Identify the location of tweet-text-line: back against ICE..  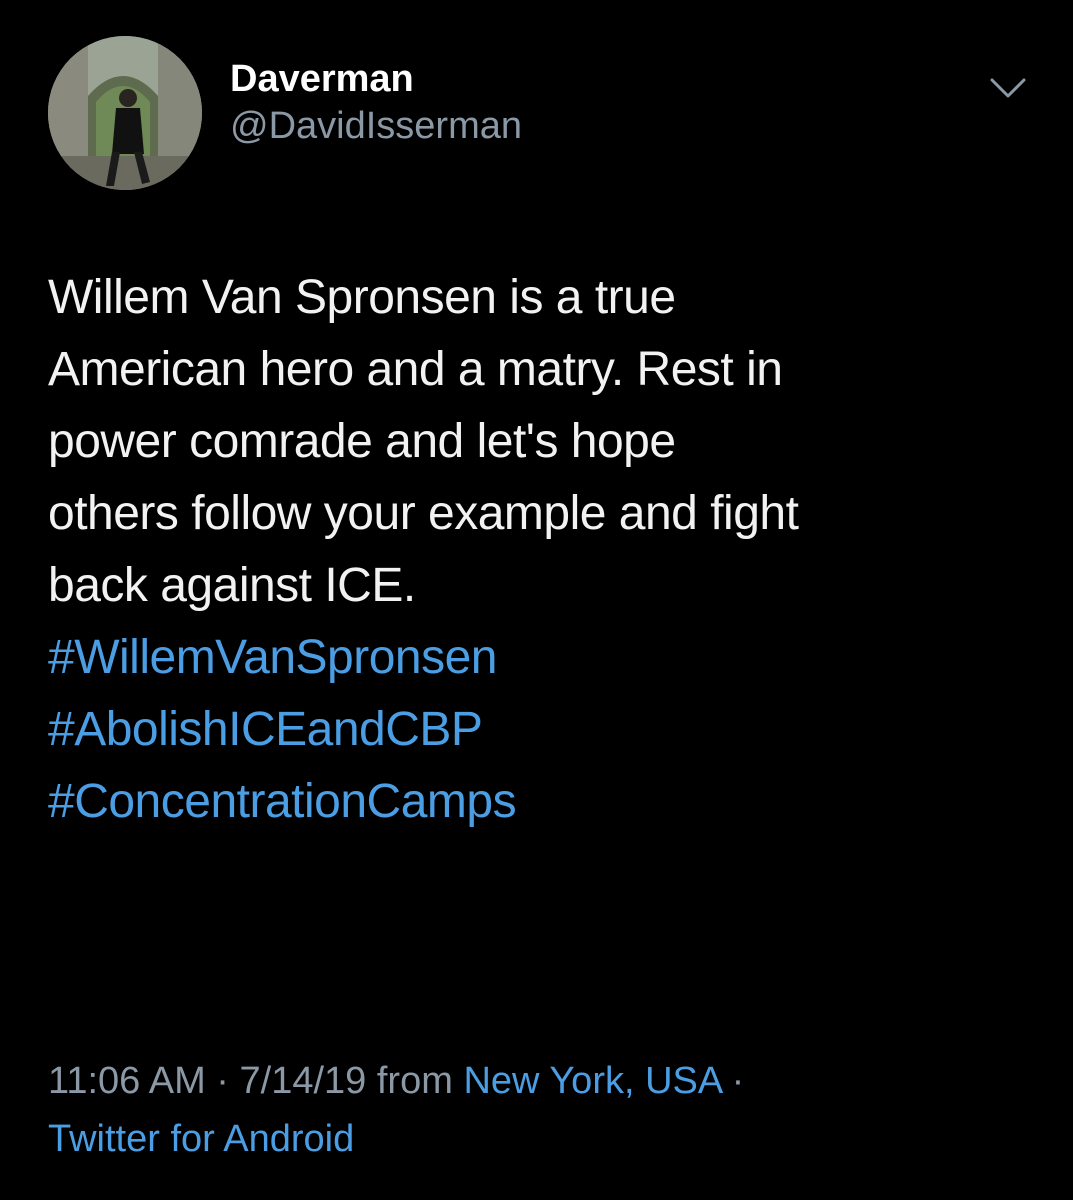
(232, 585).